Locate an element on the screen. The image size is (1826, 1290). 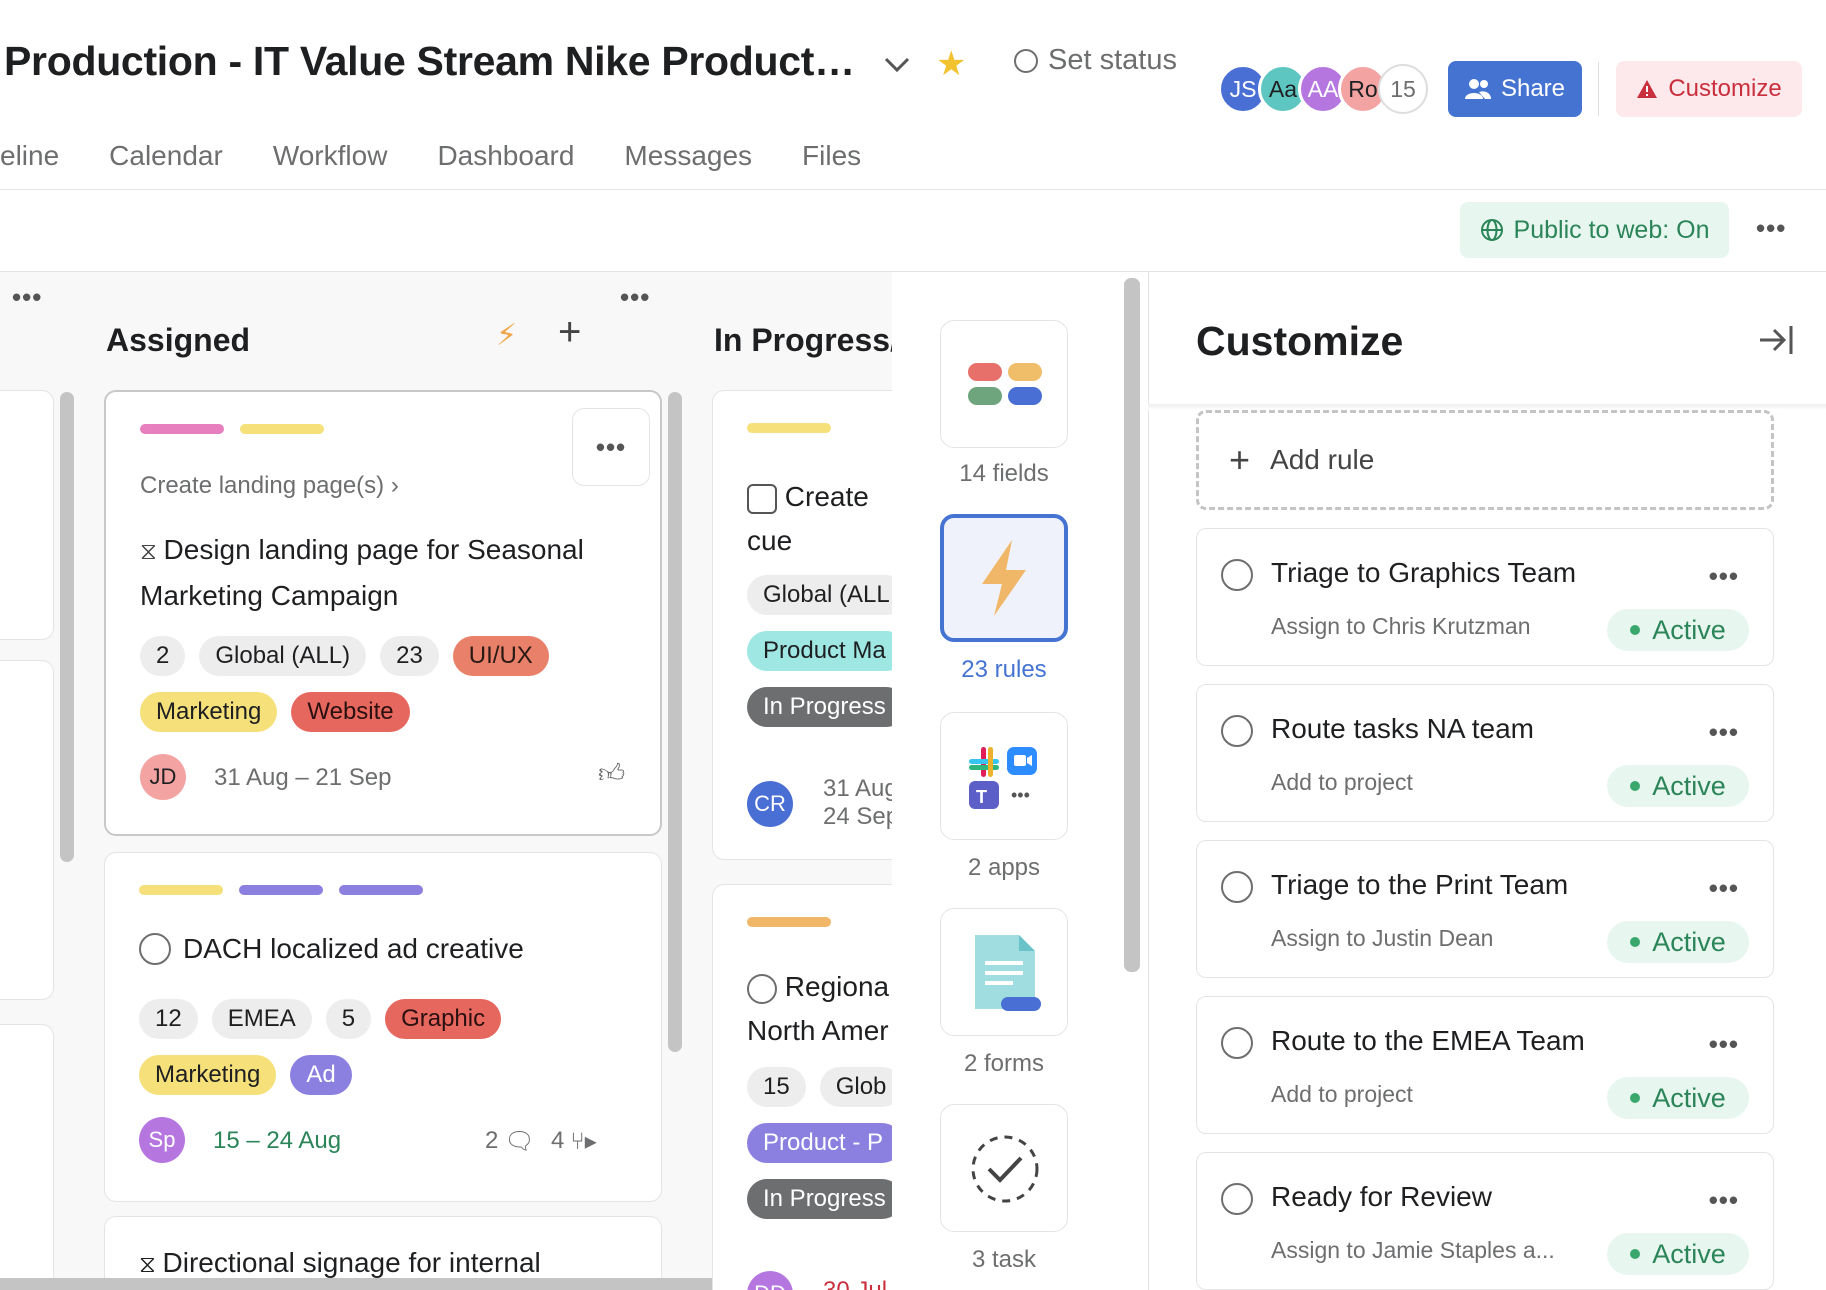
tab-files: Files is located at coordinates (831, 156).